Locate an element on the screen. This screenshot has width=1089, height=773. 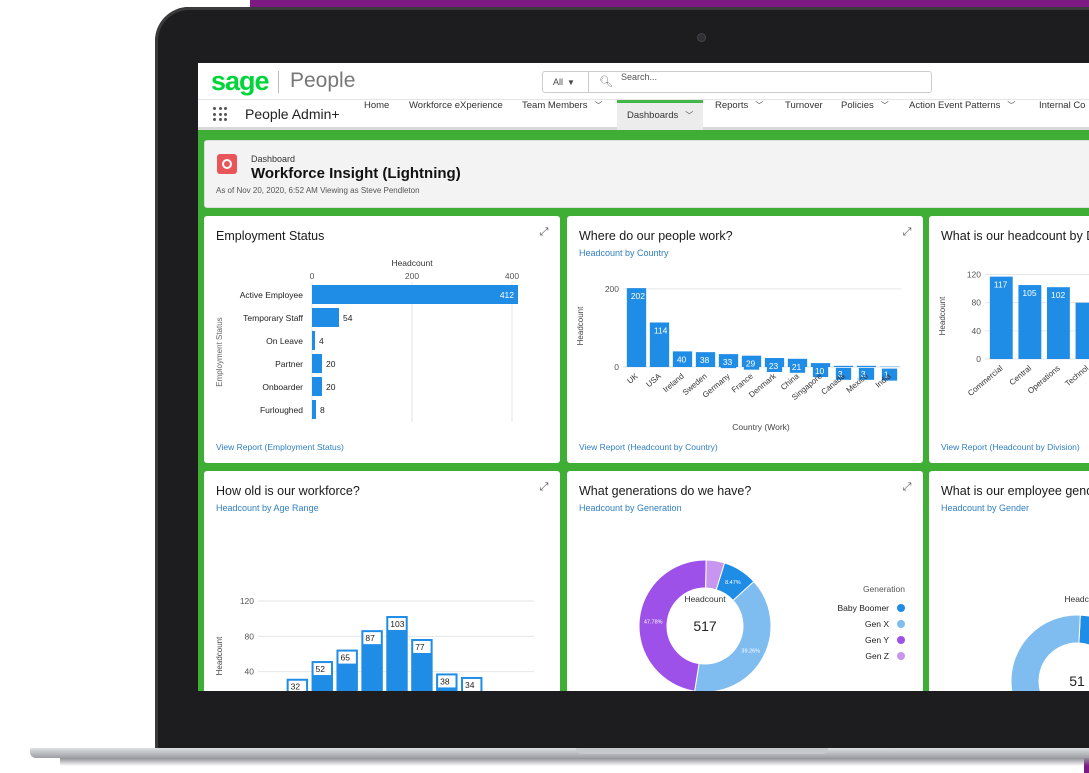
slice-label: 47.78% is located at coordinates (653, 622).